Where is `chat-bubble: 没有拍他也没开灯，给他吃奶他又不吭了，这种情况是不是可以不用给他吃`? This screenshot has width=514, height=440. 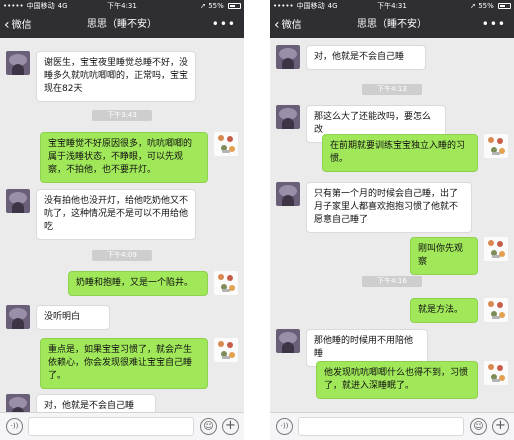
chat-bubble: 没有拍他也没开灯，给他吃奶他又不吭了，这种情况是不是可以不用给他吃 is located at coordinates (116, 214).